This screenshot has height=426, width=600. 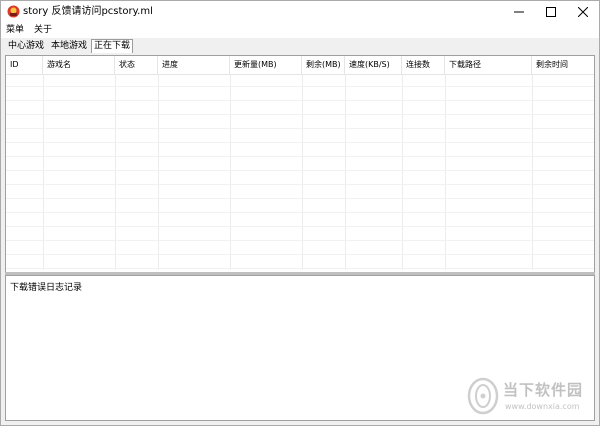 I want to click on app-logo-icon, so click(x=13, y=11).